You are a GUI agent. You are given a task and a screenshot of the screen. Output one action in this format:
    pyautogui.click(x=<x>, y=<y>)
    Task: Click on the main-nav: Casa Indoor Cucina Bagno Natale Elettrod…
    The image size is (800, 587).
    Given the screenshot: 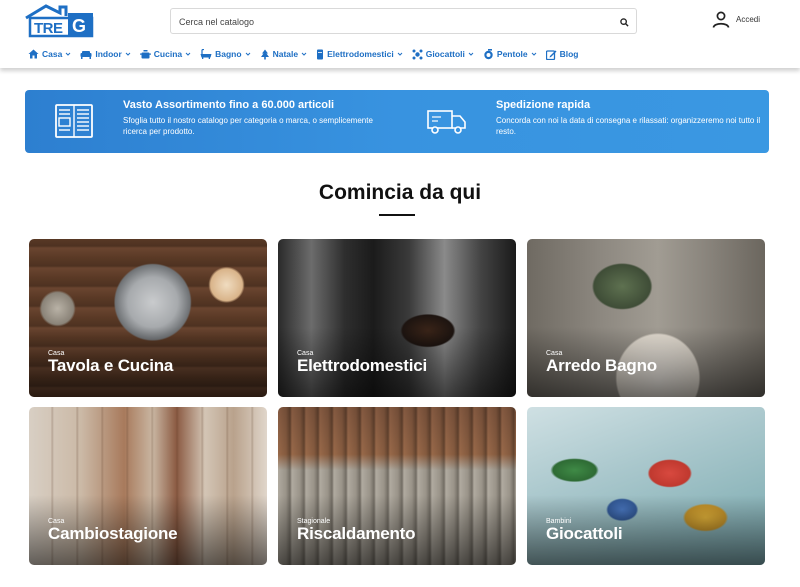 What is the action you would take?
    pyautogui.click(x=303, y=54)
    